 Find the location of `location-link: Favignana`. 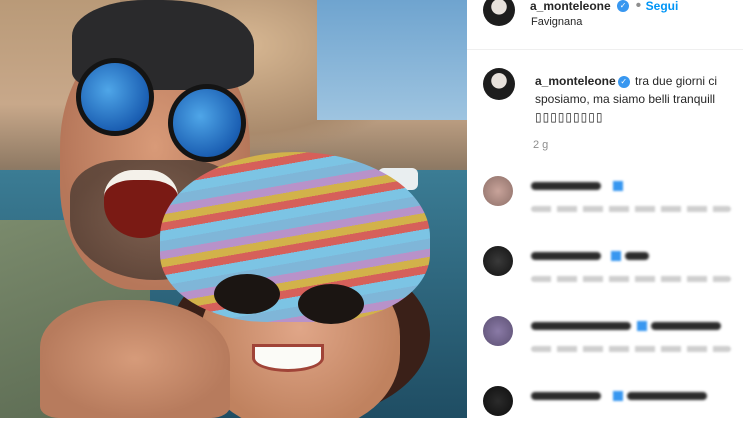

location-link: Favignana is located at coordinates (556, 22).